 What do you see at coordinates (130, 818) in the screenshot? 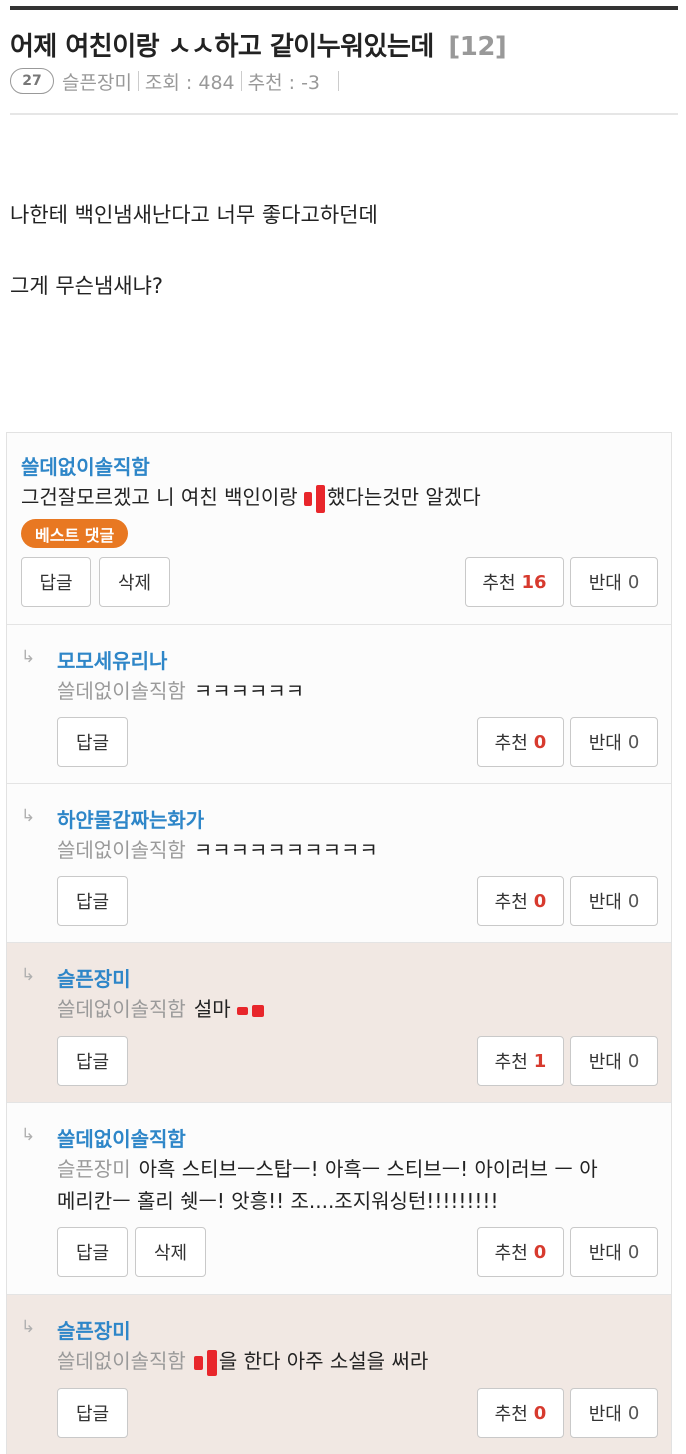
I see `comment-author: 하얀물감짜는화가` at bounding box center [130, 818].